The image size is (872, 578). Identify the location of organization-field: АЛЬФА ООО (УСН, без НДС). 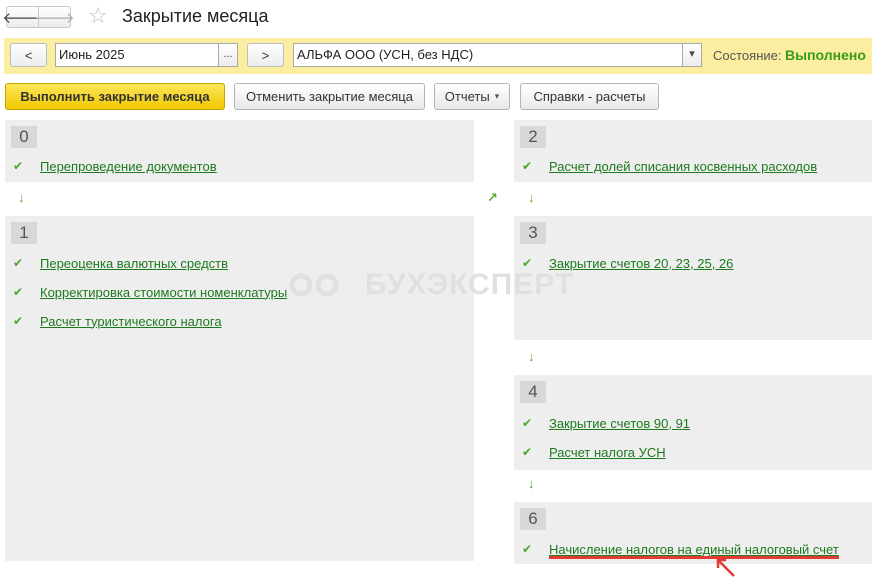
(488, 55).